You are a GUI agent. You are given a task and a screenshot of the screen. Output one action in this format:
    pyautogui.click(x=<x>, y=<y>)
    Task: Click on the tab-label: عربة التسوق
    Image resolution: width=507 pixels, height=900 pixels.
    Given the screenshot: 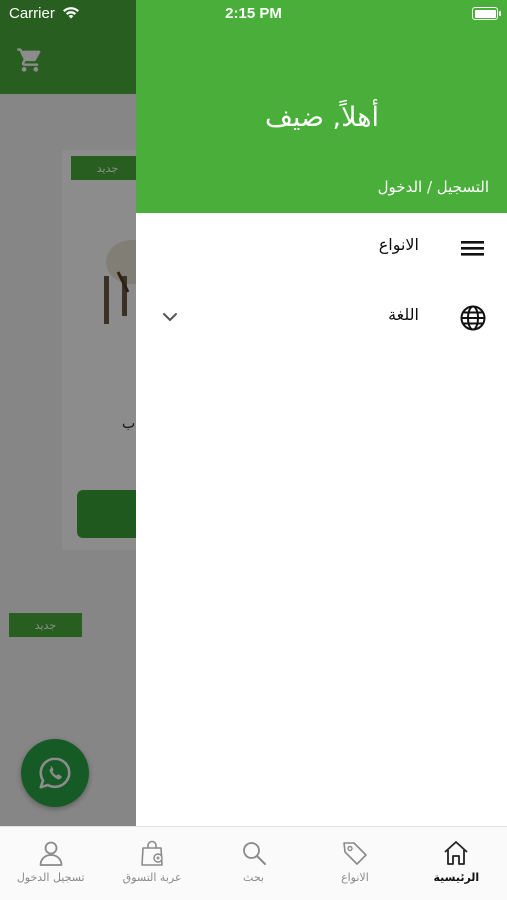 What is the action you would take?
    pyautogui.click(x=152, y=877)
    